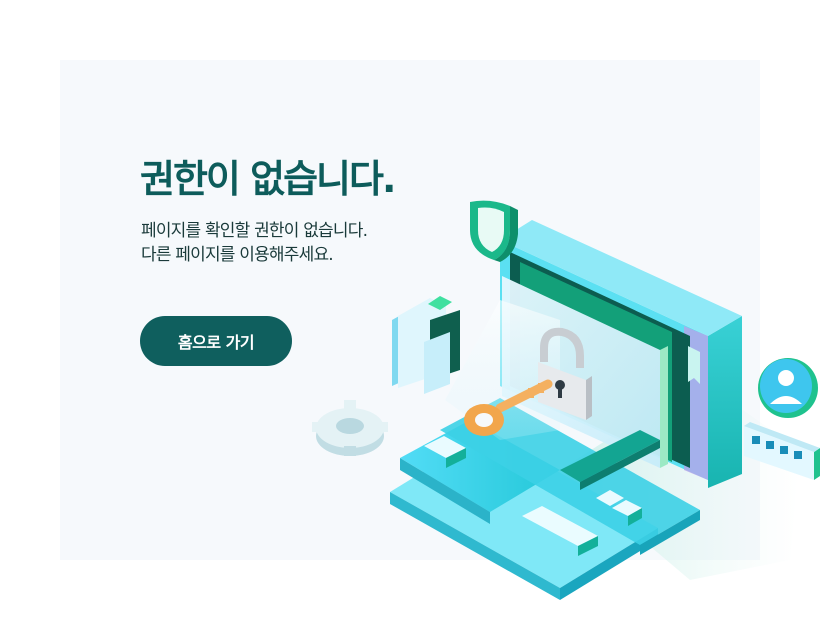 The image size is (820, 620). What do you see at coordinates (788, 388) in the screenshot?
I see `user-icon` at bounding box center [788, 388].